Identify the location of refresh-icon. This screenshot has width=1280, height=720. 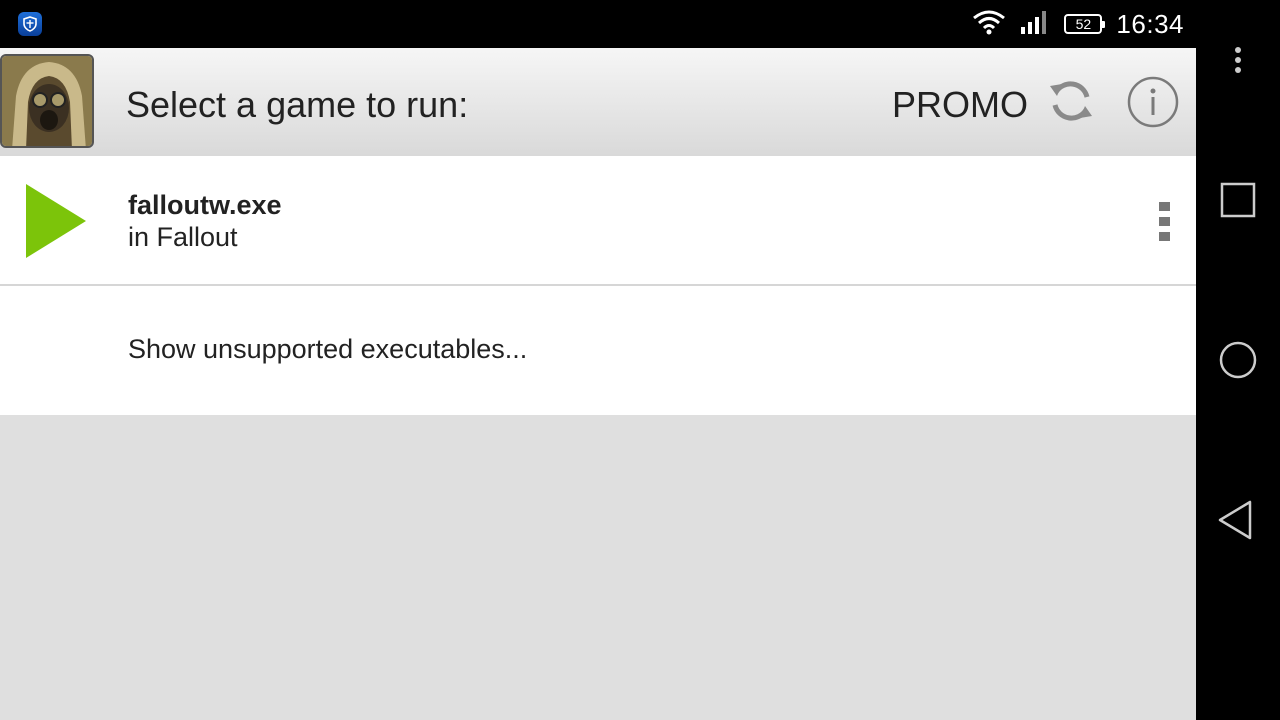
(1071, 101).